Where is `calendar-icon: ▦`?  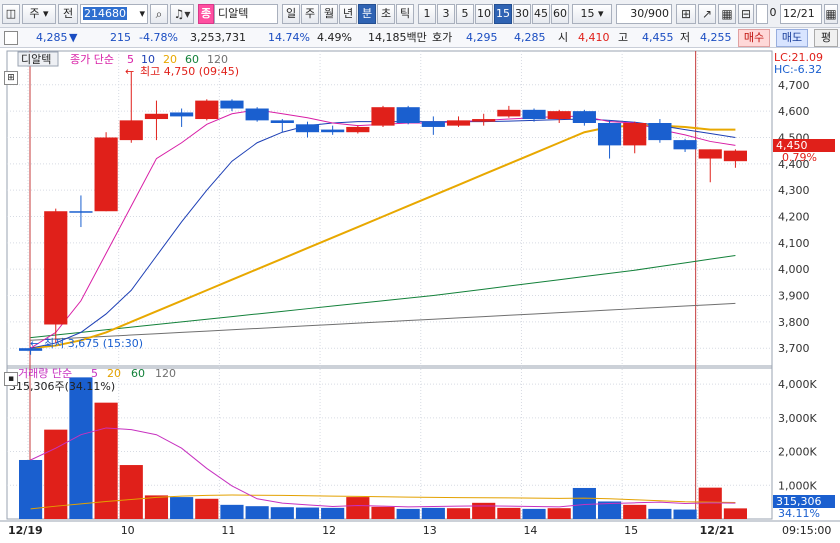 calendar-icon: ▦ is located at coordinates (831, 14).